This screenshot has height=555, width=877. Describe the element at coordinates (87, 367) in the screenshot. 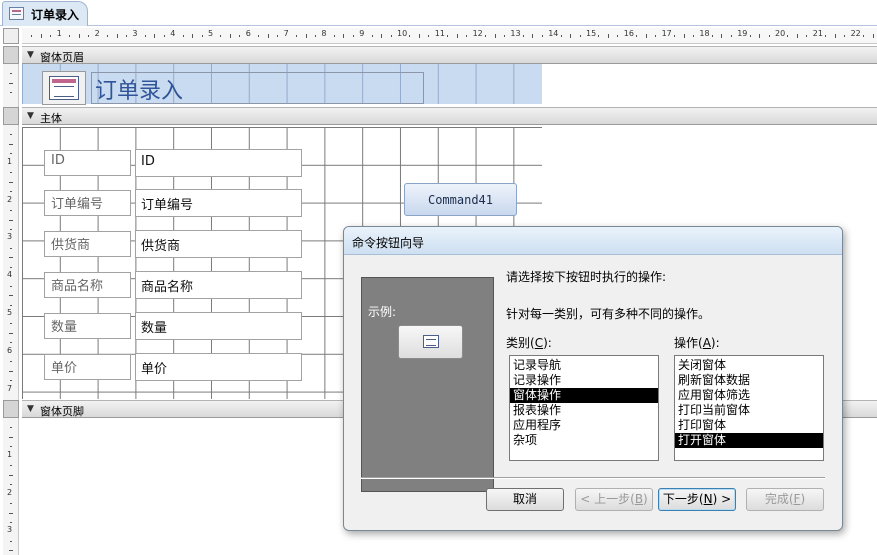

I see `unit-price-label: 单价` at that location.